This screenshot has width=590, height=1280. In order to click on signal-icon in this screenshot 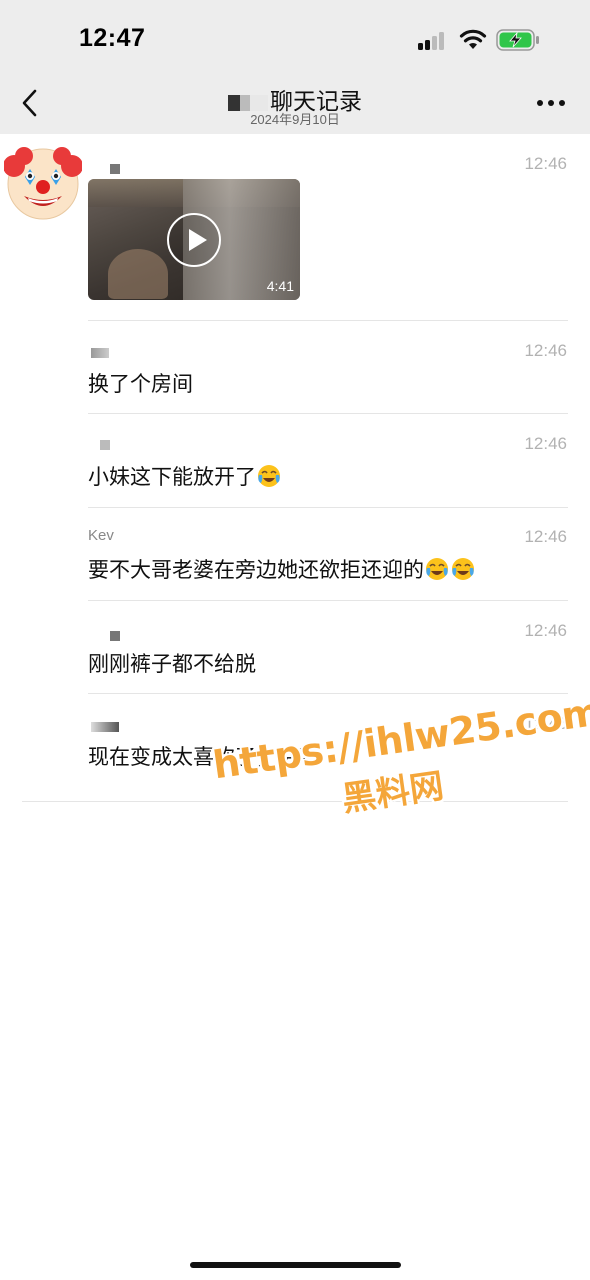, I will do `click(434, 40)`.